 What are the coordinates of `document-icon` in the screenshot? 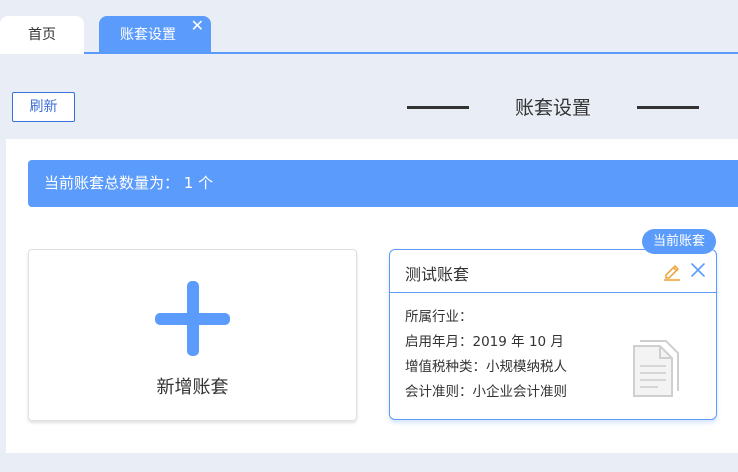 It's located at (656, 368).